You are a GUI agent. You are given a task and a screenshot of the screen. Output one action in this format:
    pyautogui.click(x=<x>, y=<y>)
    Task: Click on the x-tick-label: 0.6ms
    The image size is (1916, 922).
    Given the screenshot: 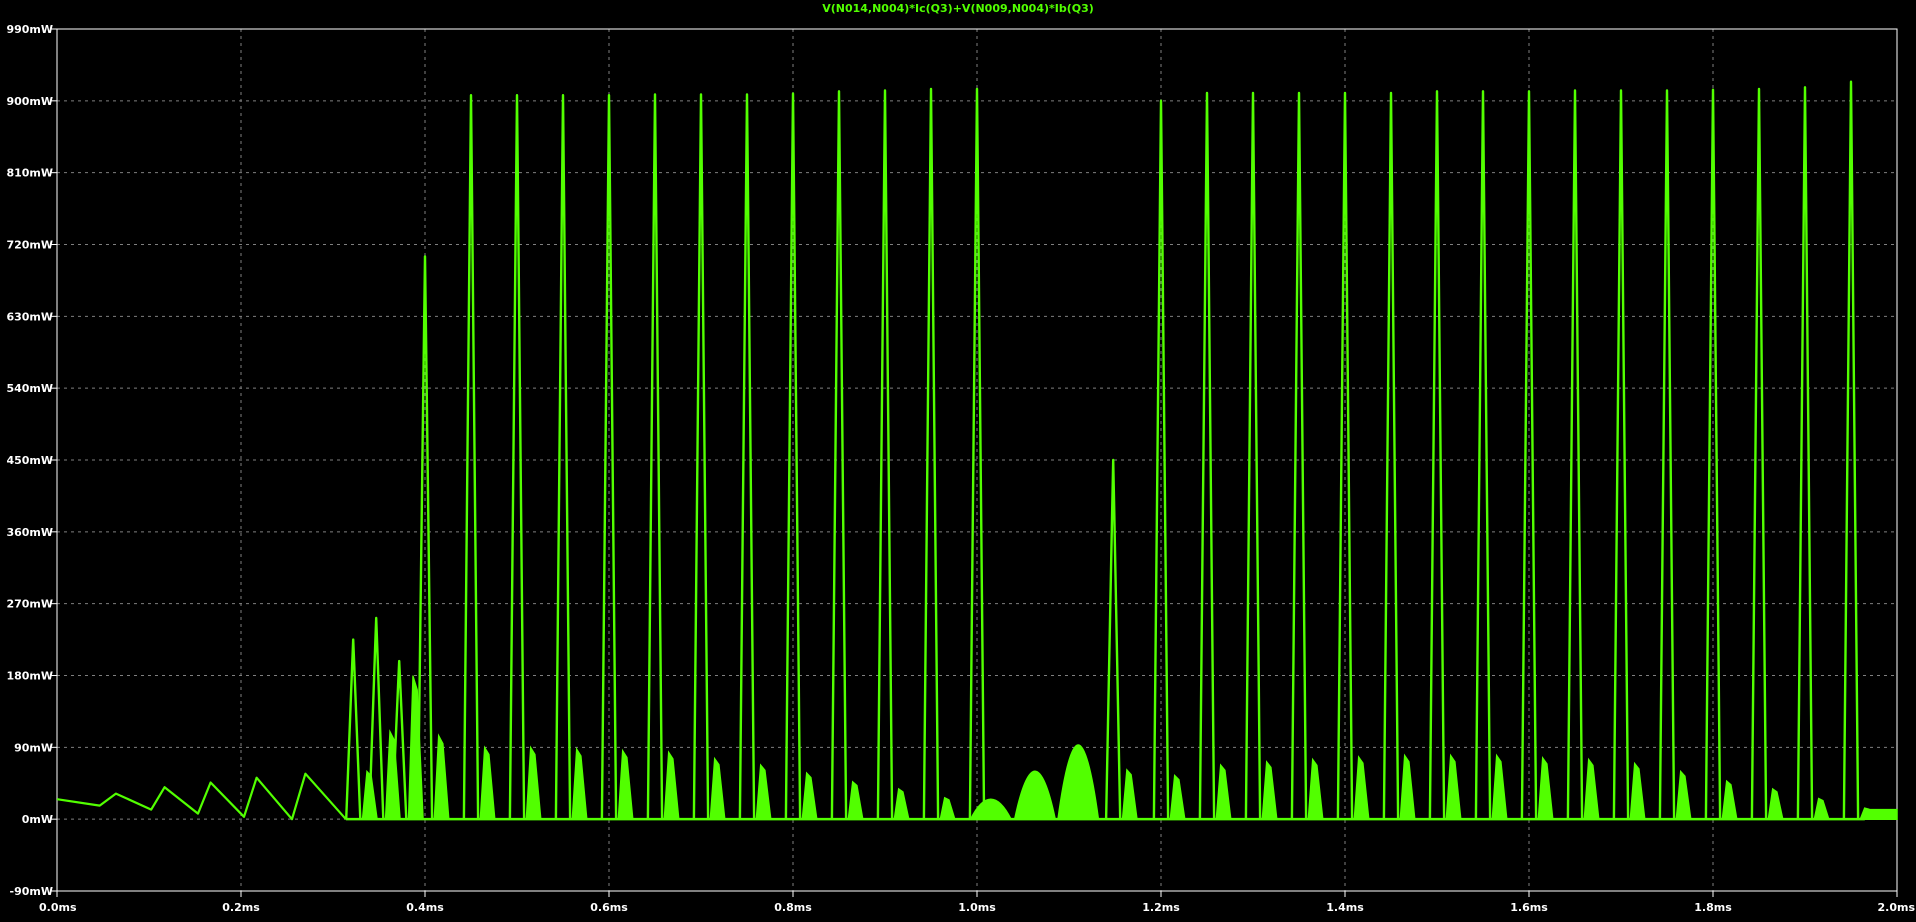 What is the action you would take?
    pyautogui.click(x=609, y=907)
    